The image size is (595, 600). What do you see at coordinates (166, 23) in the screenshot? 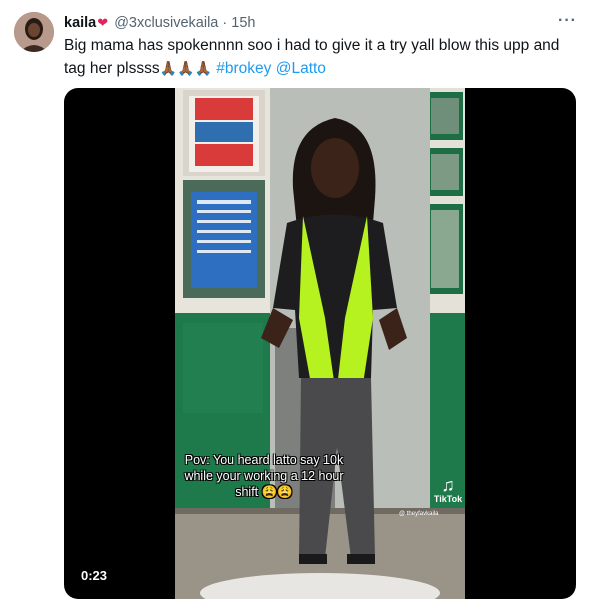
I see `author-handle: @3xclusivekaila` at bounding box center [166, 23].